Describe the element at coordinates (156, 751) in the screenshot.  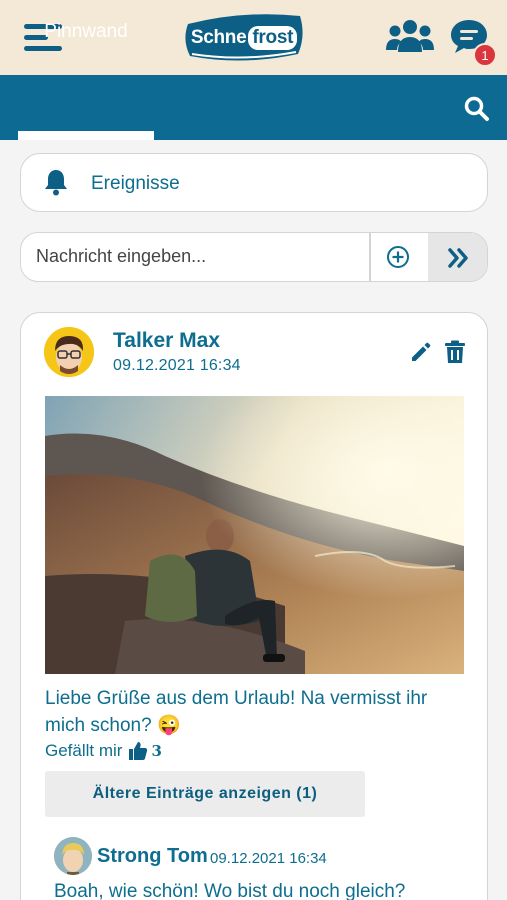
I see `like-count: 3` at that location.